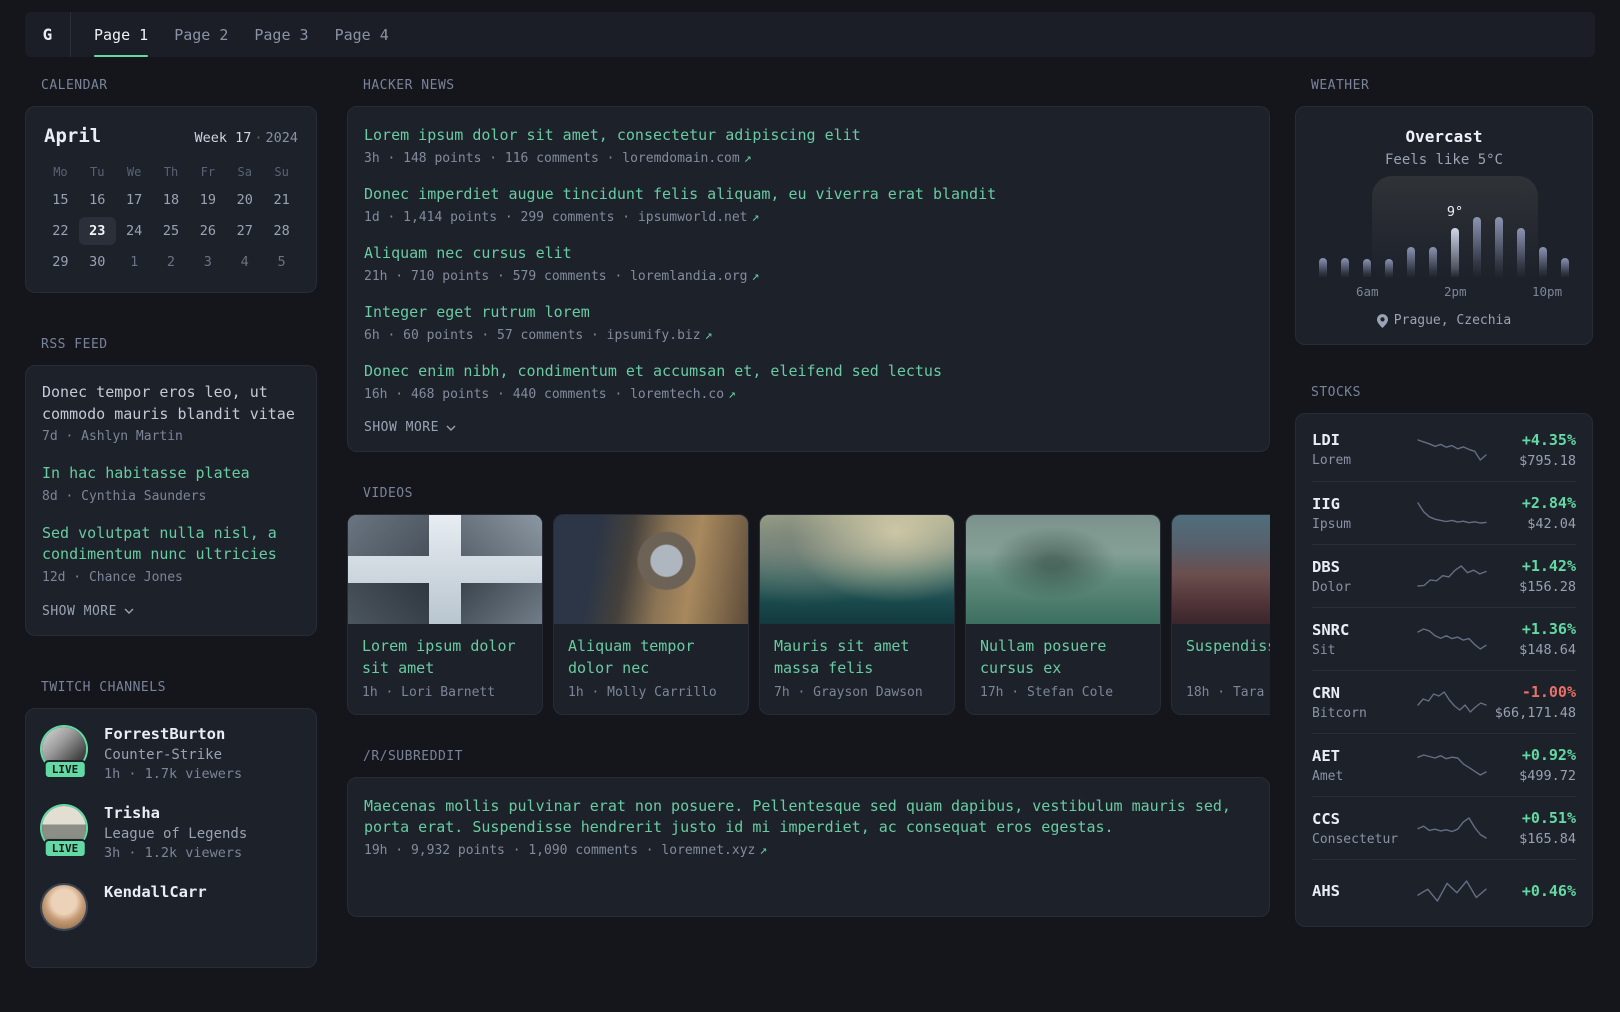  Describe the element at coordinates (1332, 524) in the screenshot. I see `stock-name: Ipsum` at that location.